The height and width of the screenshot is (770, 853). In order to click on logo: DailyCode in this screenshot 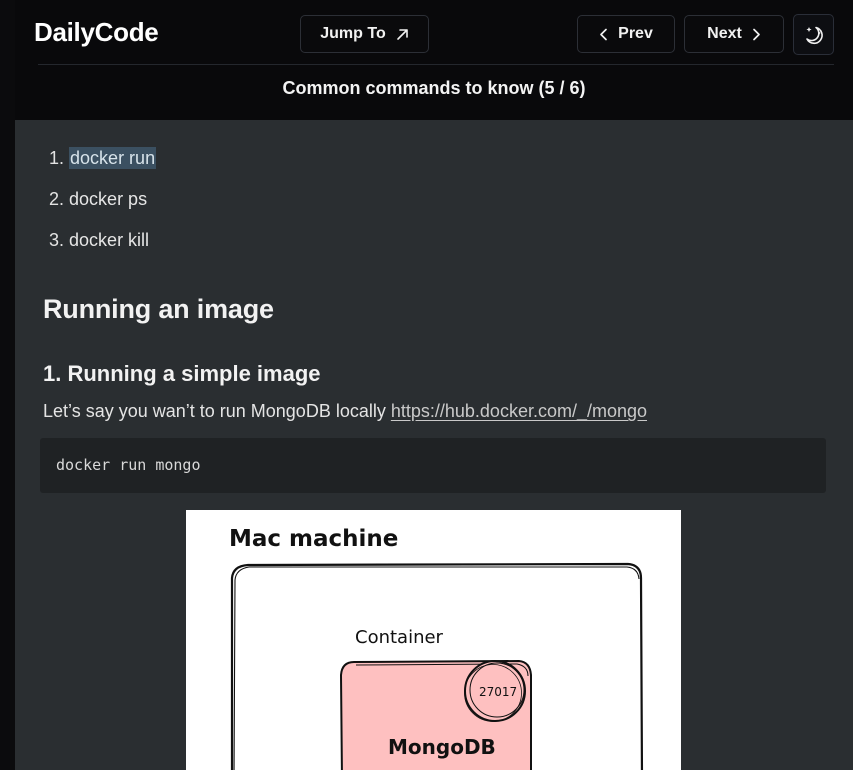, I will do `click(96, 32)`.